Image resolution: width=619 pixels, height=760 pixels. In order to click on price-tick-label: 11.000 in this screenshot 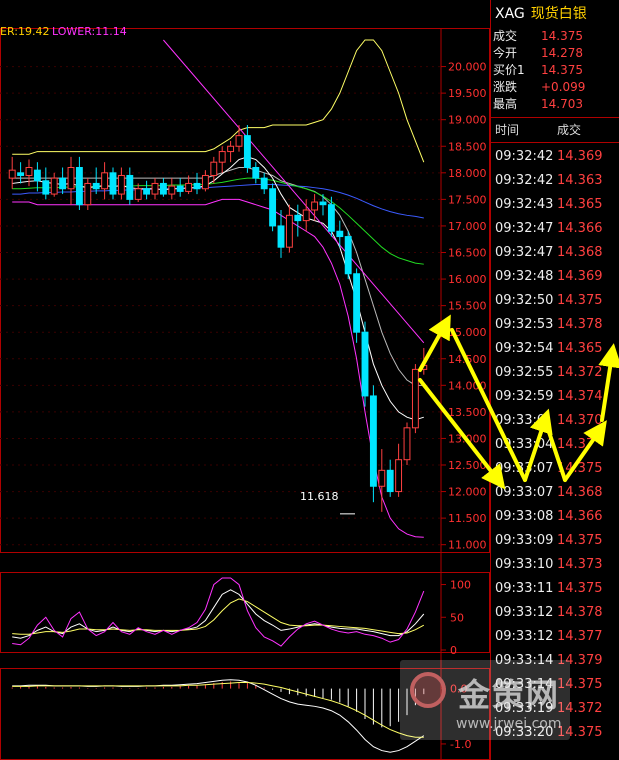, I will do `click(467, 545)`.